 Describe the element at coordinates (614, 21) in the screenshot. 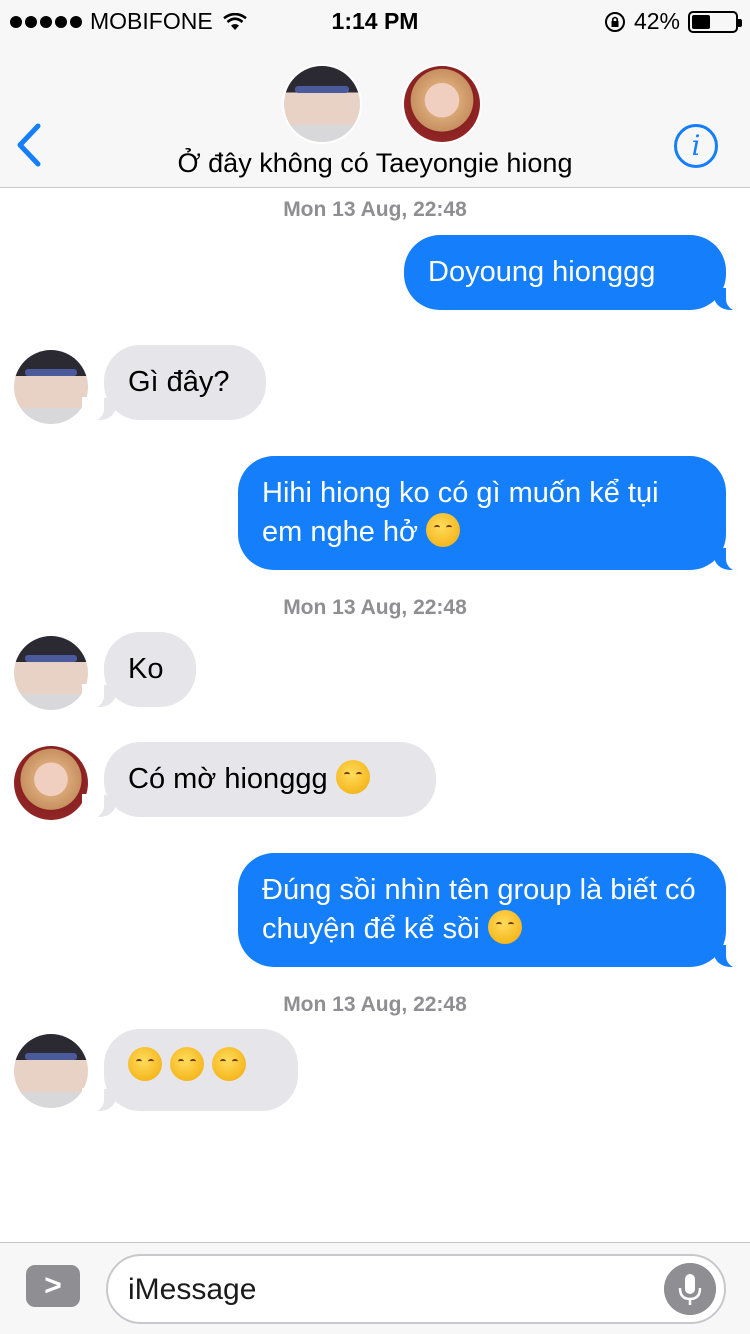

I see `rotation-lock-icon` at that location.